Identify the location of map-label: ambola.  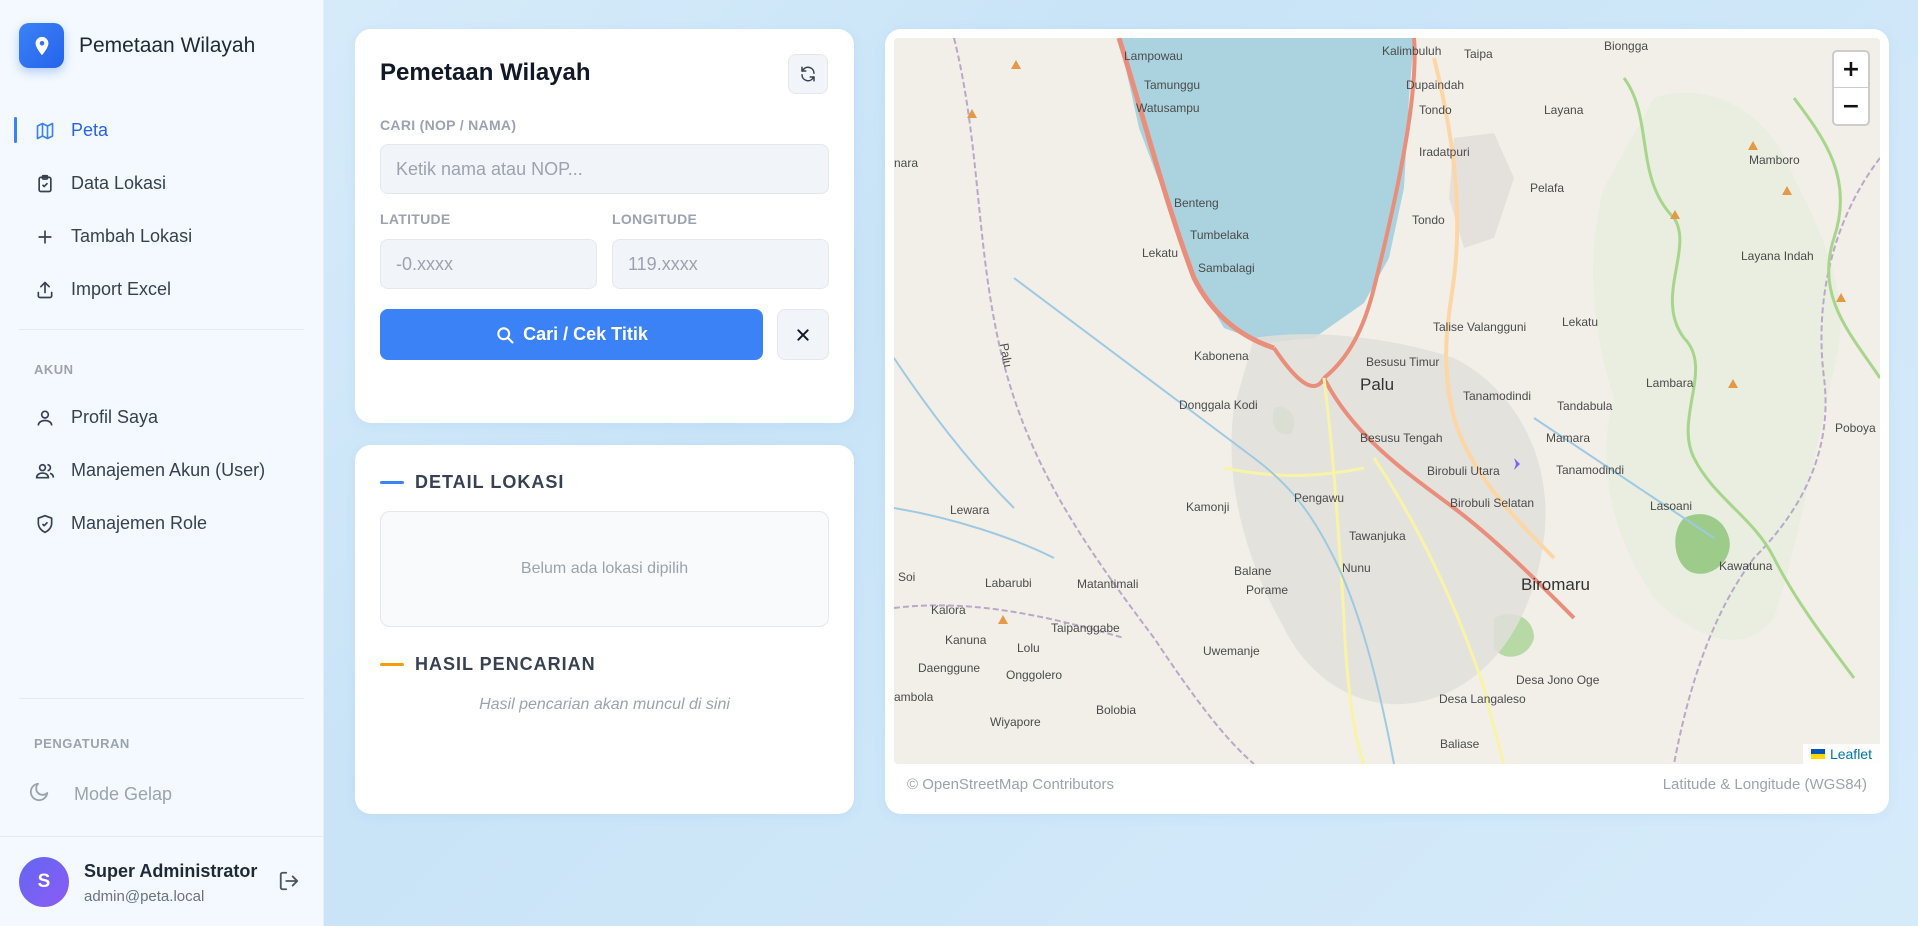
(914, 697).